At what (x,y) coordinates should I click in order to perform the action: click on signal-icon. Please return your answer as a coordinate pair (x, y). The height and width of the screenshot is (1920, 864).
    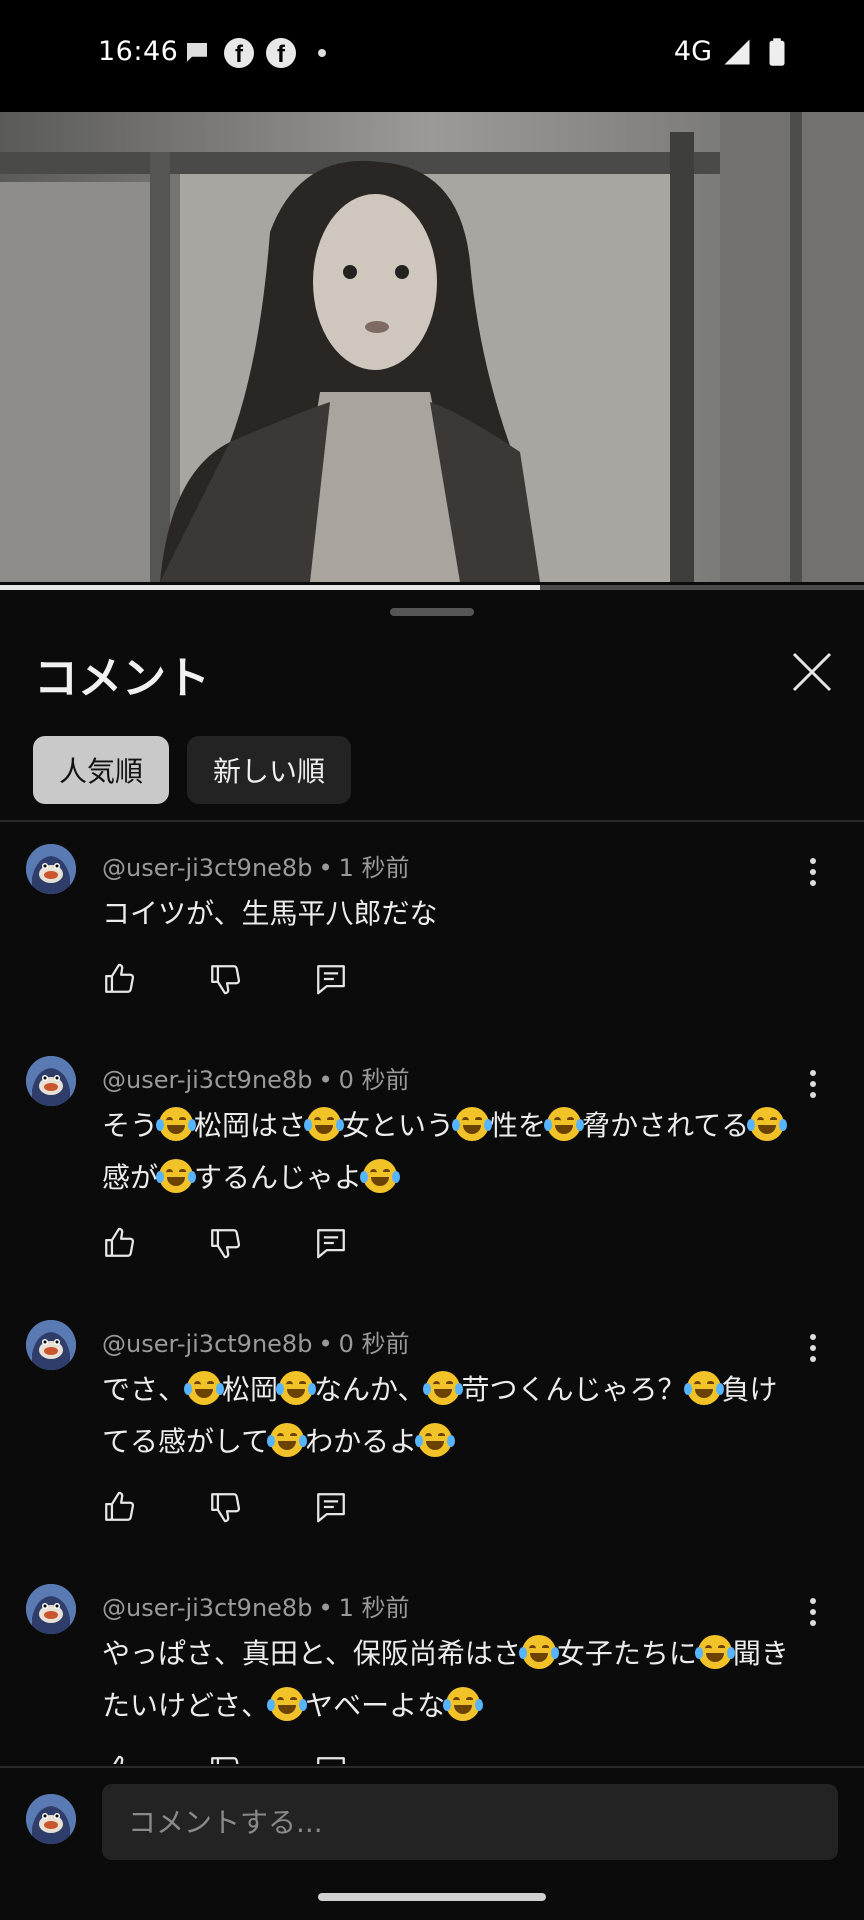
    Looking at the image, I should click on (737, 51).